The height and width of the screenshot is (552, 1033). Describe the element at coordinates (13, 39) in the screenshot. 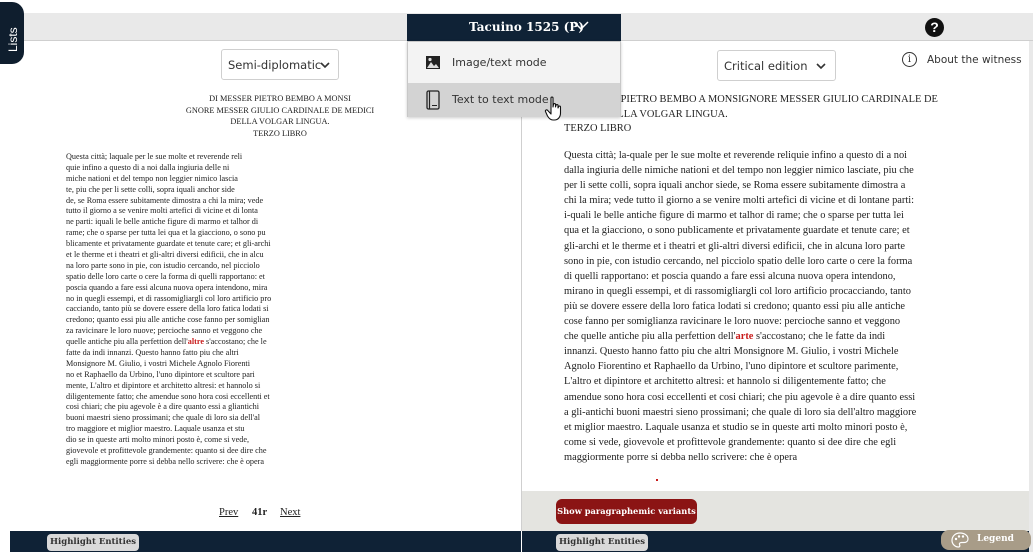

I see `lists-tab-label: Lists` at that location.